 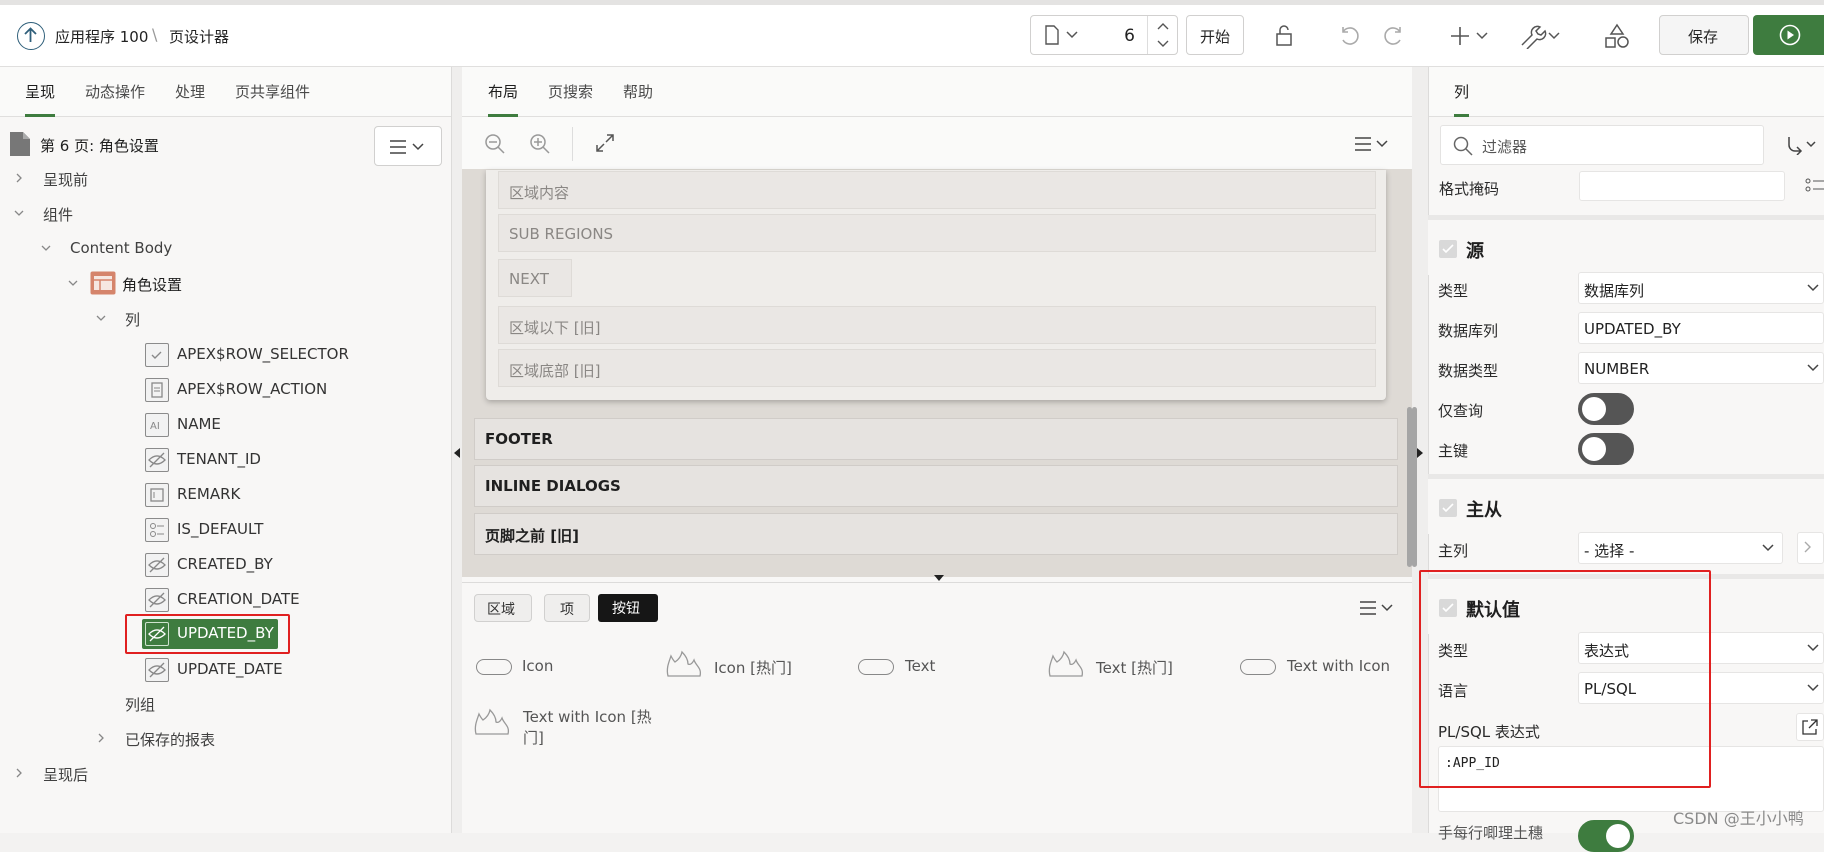 What do you see at coordinates (1701, 328) in the screenshot?
I see `database-column-input: UPDATED_BY` at bounding box center [1701, 328].